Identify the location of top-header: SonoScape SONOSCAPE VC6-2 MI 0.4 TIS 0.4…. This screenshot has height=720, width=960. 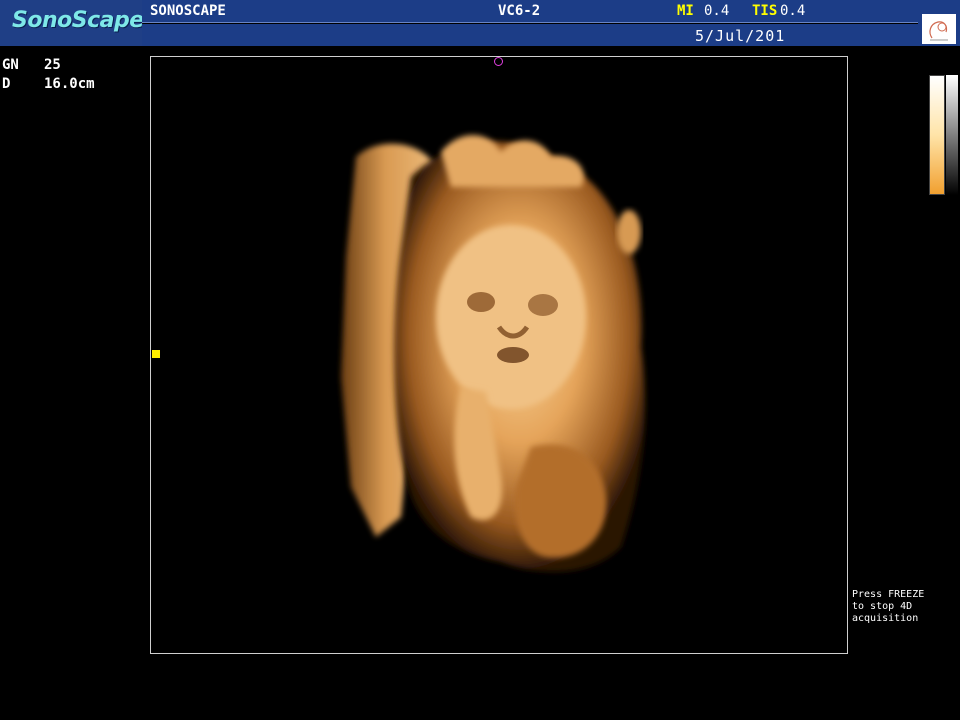
(480, 23).